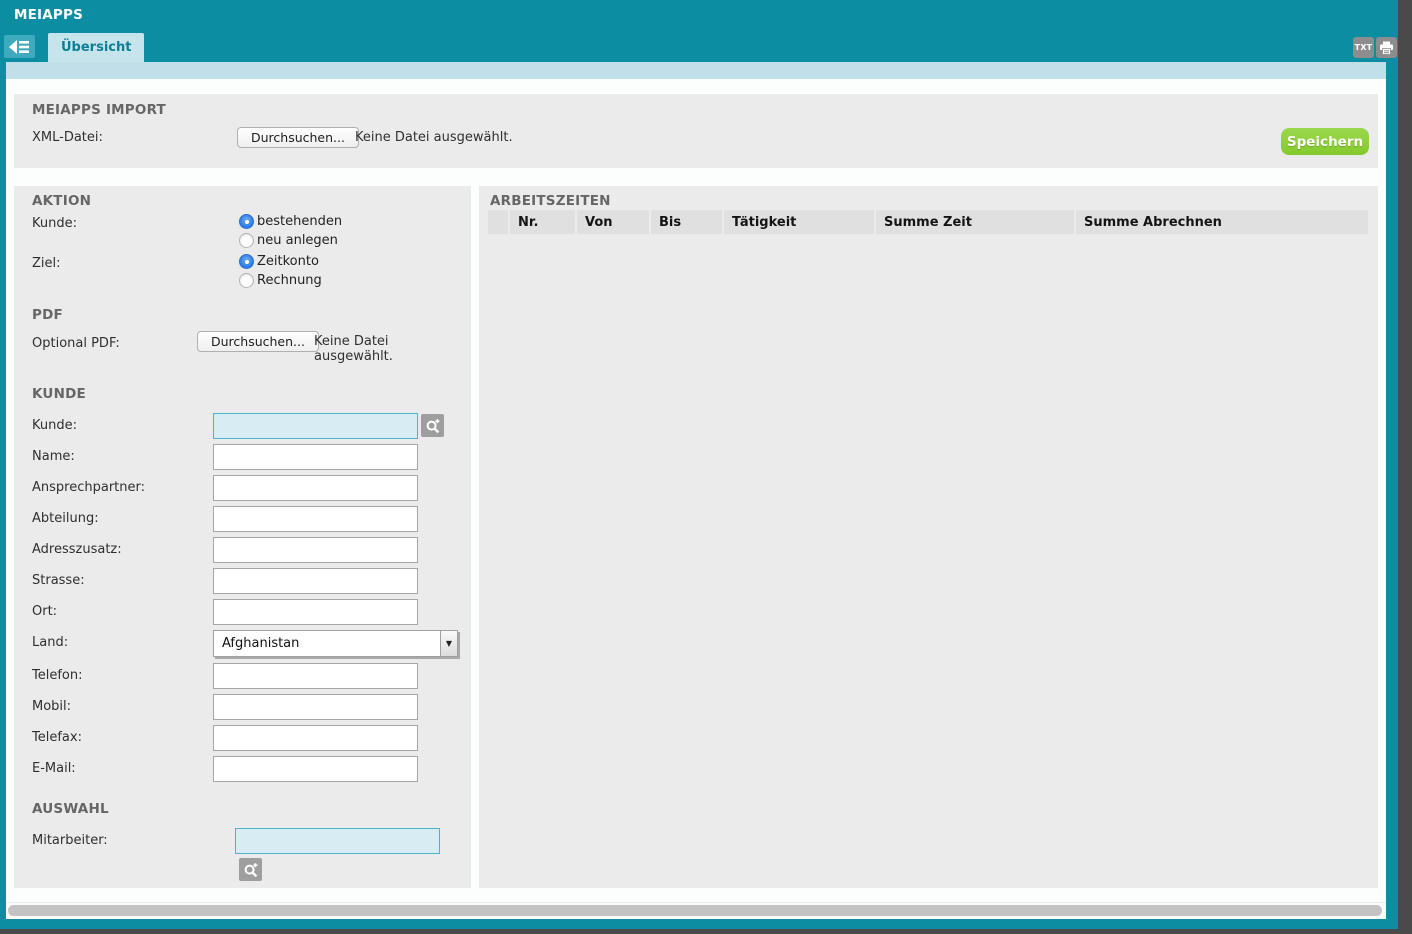 This screenshot has width=1412, height=934. What do you see at coordinates (246, 261) in the screenshot?
I see `radio-zeitkonto` at bounding box center [246, 261].